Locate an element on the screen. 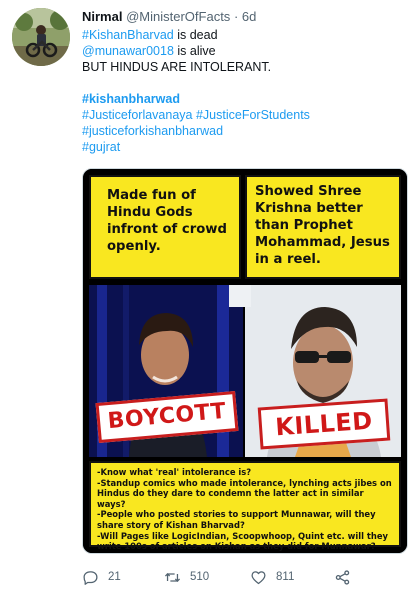 Image resolution: width=420 pixels, height=595 pixels. watermark-logo is located at coordinates (240, 296).